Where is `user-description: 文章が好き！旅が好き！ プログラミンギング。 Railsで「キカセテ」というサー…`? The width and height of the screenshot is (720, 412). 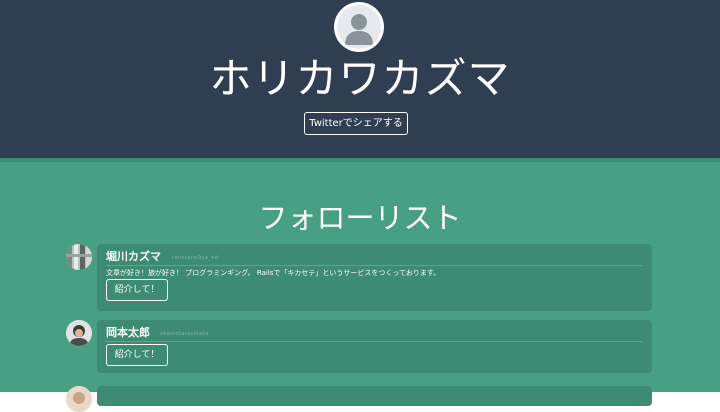 user-description: 文章が好き！旅が好き！ プログラミンギング。 Railsで「キカセテ」というサー… is located at coordinates (273, 273).